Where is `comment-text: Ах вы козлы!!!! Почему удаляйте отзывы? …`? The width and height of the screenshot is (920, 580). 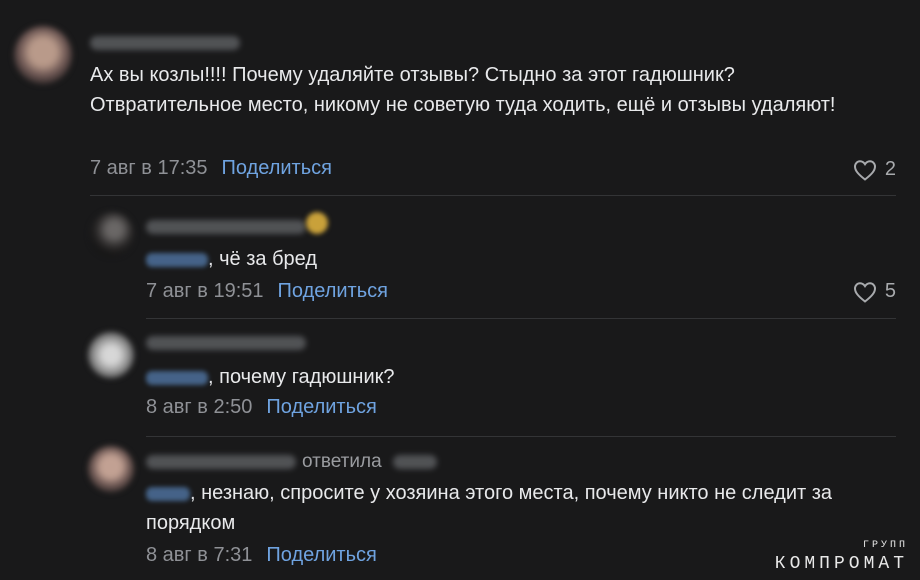
comment-text: Ах вы козлы!!!! Почему удаляйте отзывы? … is located at coordinates (463, 90).